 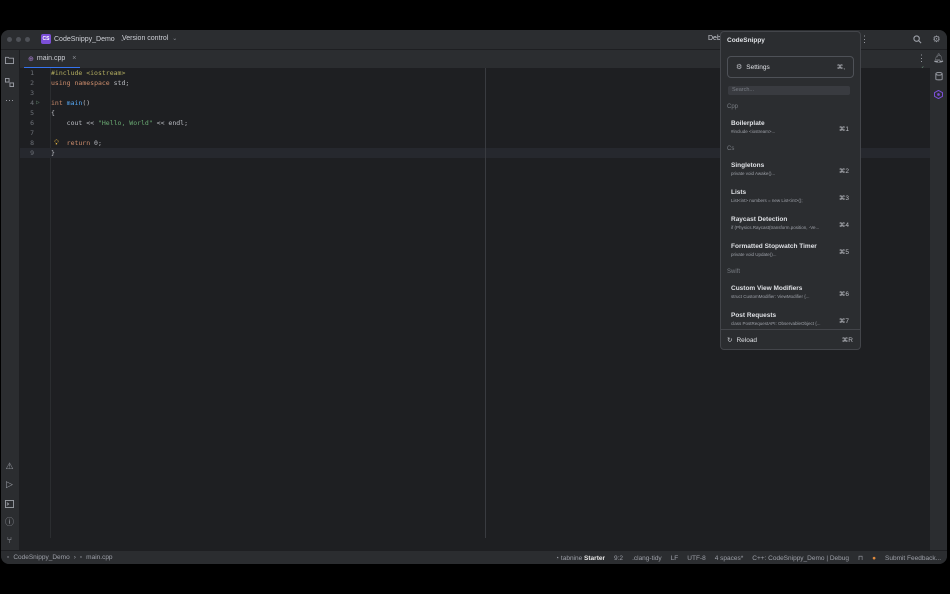 I want to click on code-text: cout << "Hello, World" << endl;, so click(x=119, y=123).